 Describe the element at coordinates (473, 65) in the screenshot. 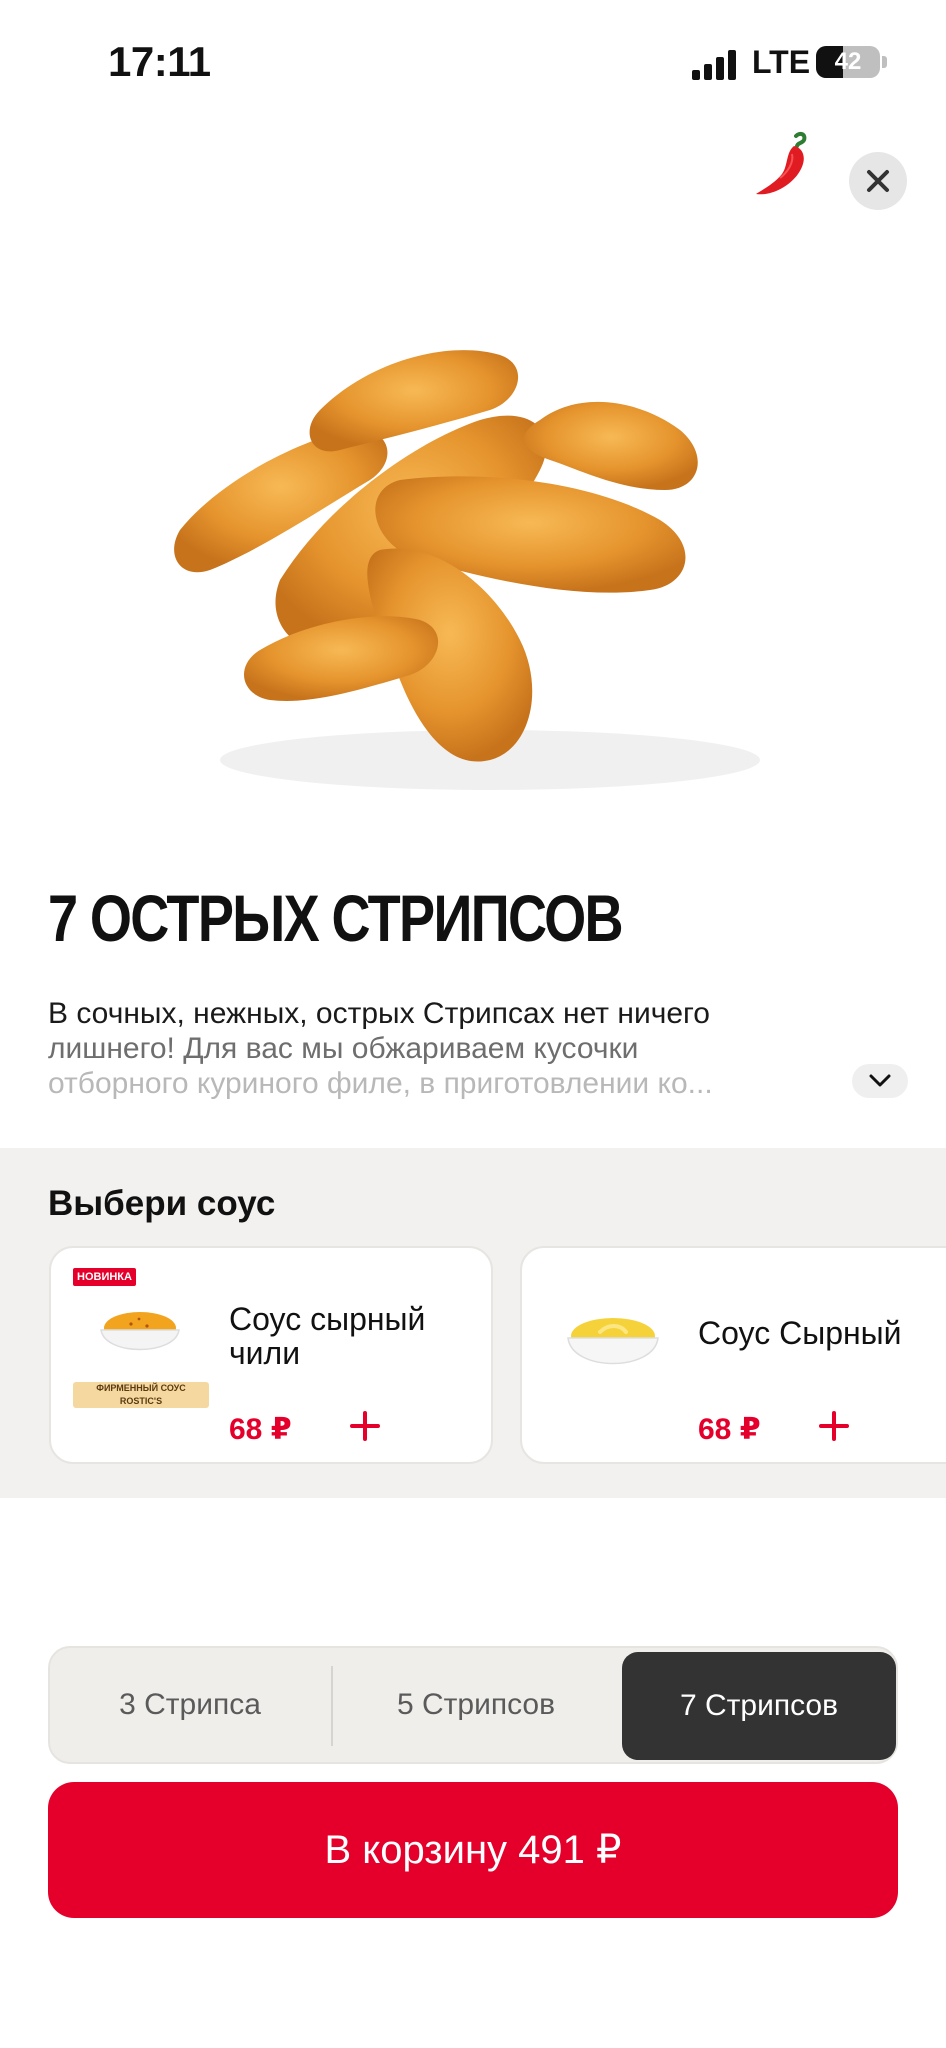

I see `status-bar: 17:11 LTE 42` at that location.